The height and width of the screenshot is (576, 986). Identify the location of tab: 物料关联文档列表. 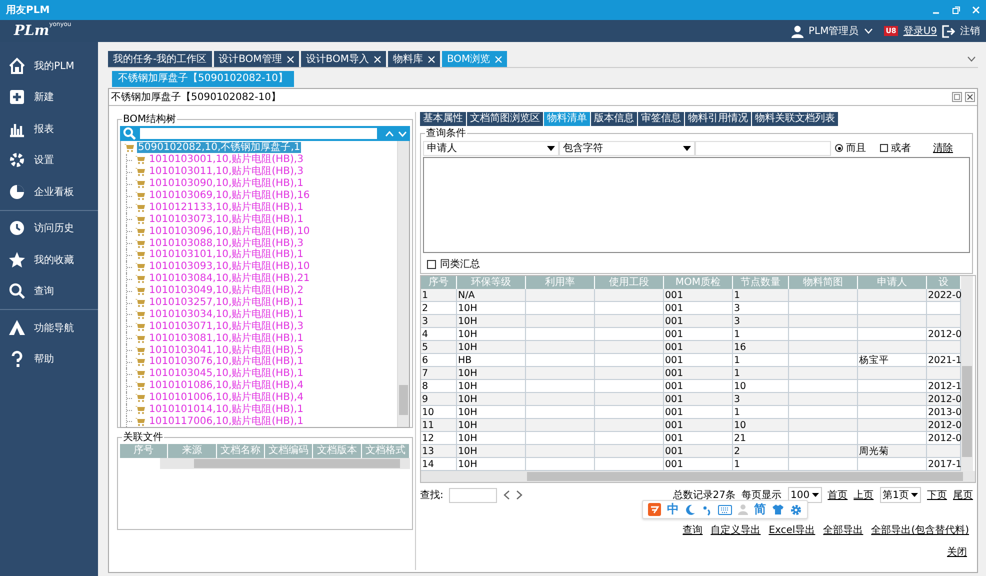
(795, 119).